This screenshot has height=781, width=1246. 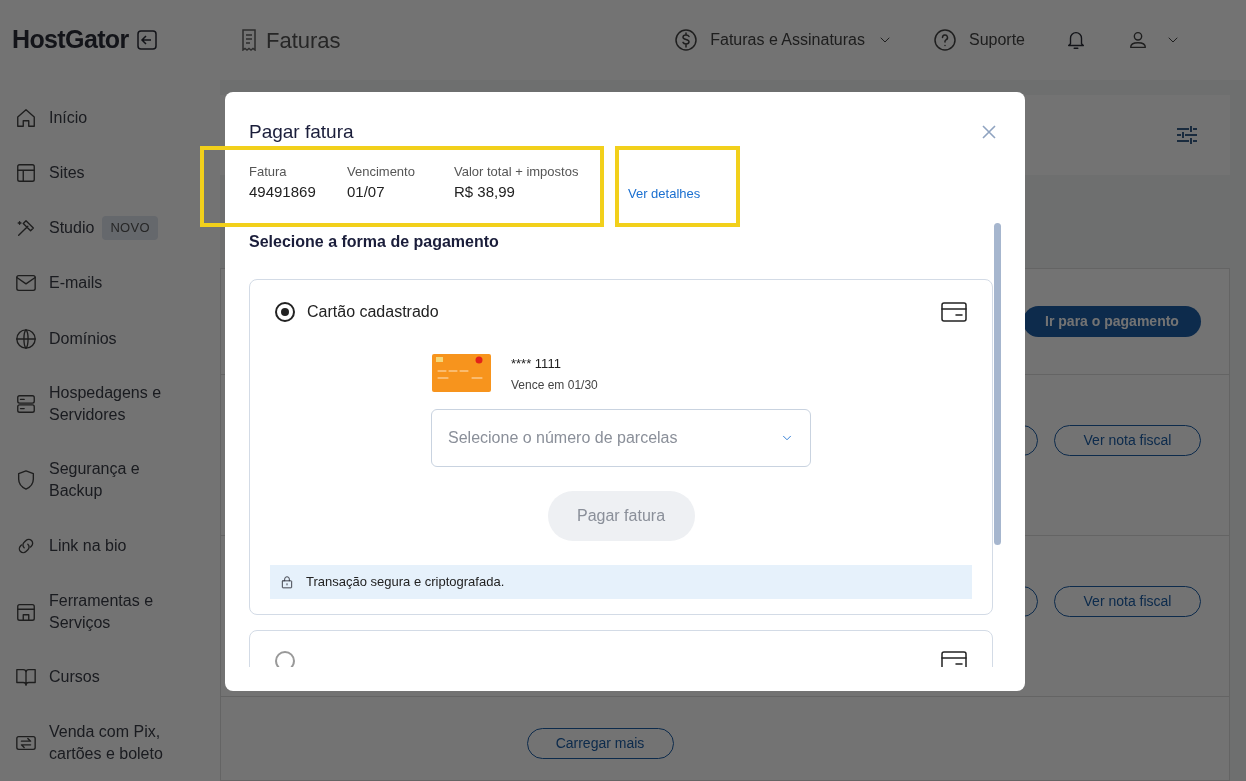 What do you see at coordinates (536, 363) in the screenshot?
I see `card-number: **** 1111` at bounding box center [536, 363].